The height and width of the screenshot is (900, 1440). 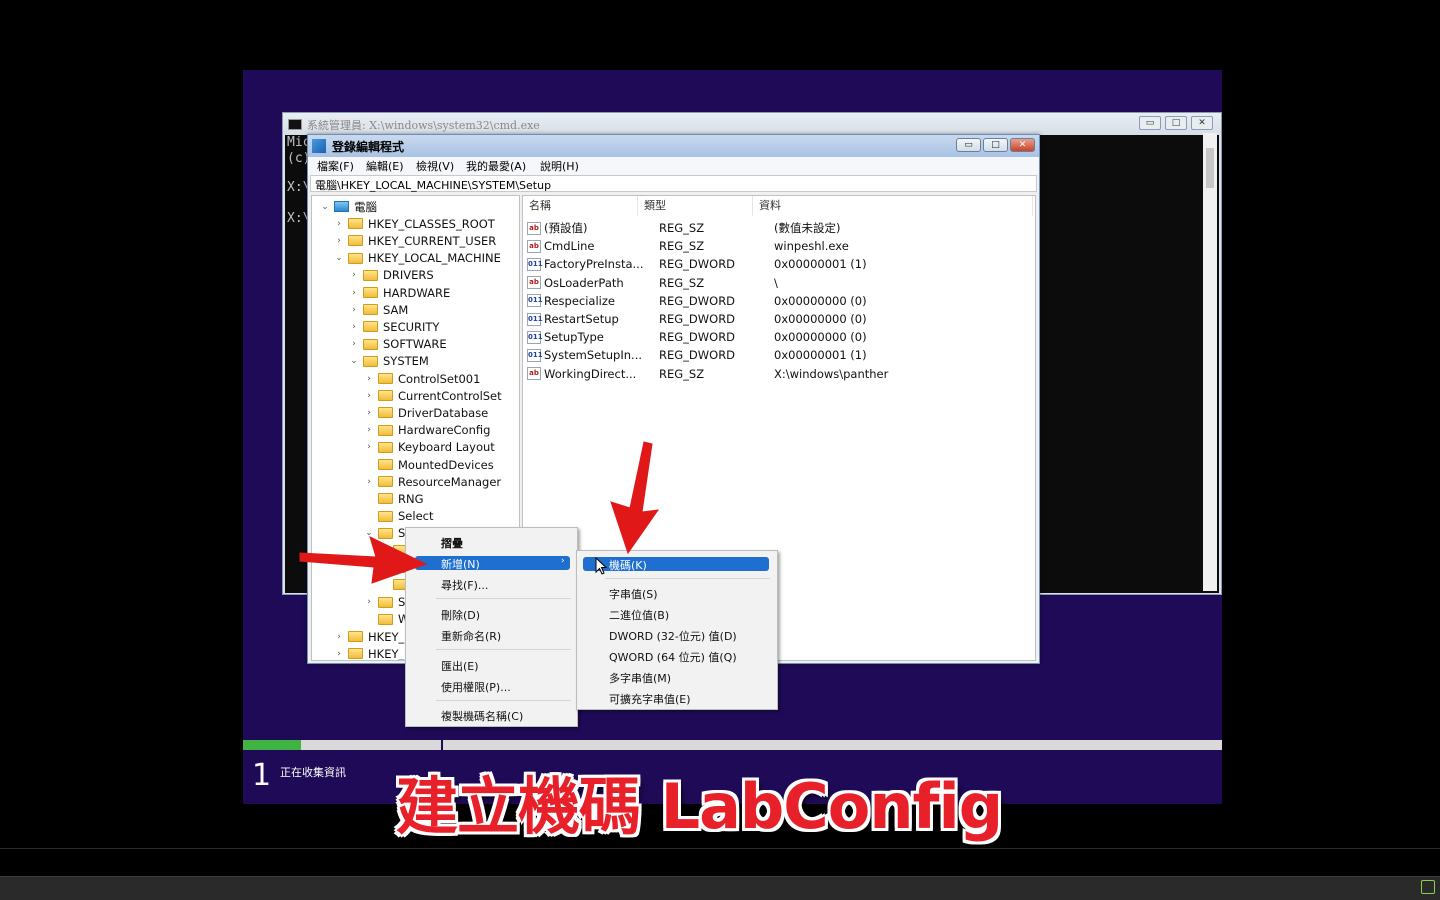 I want to click on value-type: REG_DWORD, so click(x=697, y=300).